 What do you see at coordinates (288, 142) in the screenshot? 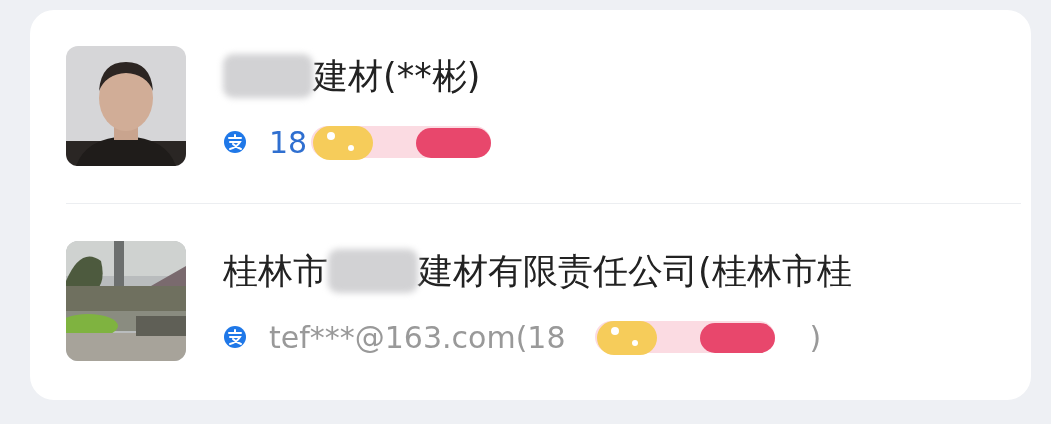
I see `account-text: 18` at bounding box center [288, 142].